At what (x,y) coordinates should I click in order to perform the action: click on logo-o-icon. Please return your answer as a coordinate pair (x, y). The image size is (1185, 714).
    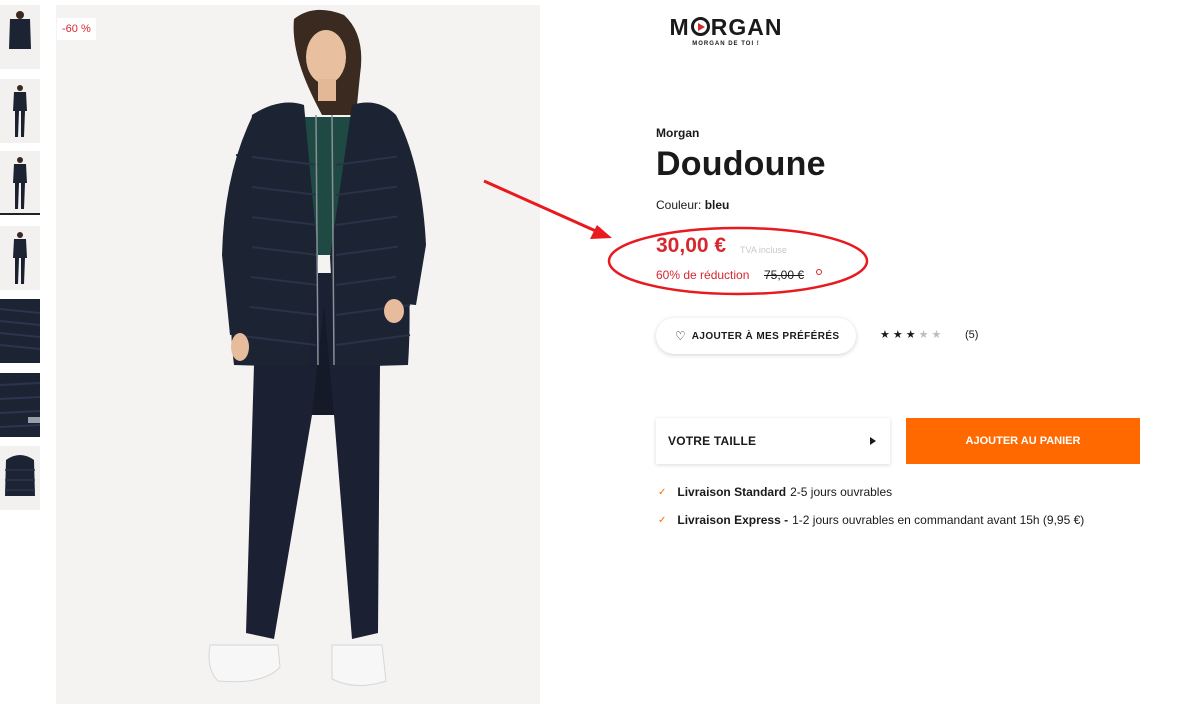
    Looking at the image, I should click on (700, 26).